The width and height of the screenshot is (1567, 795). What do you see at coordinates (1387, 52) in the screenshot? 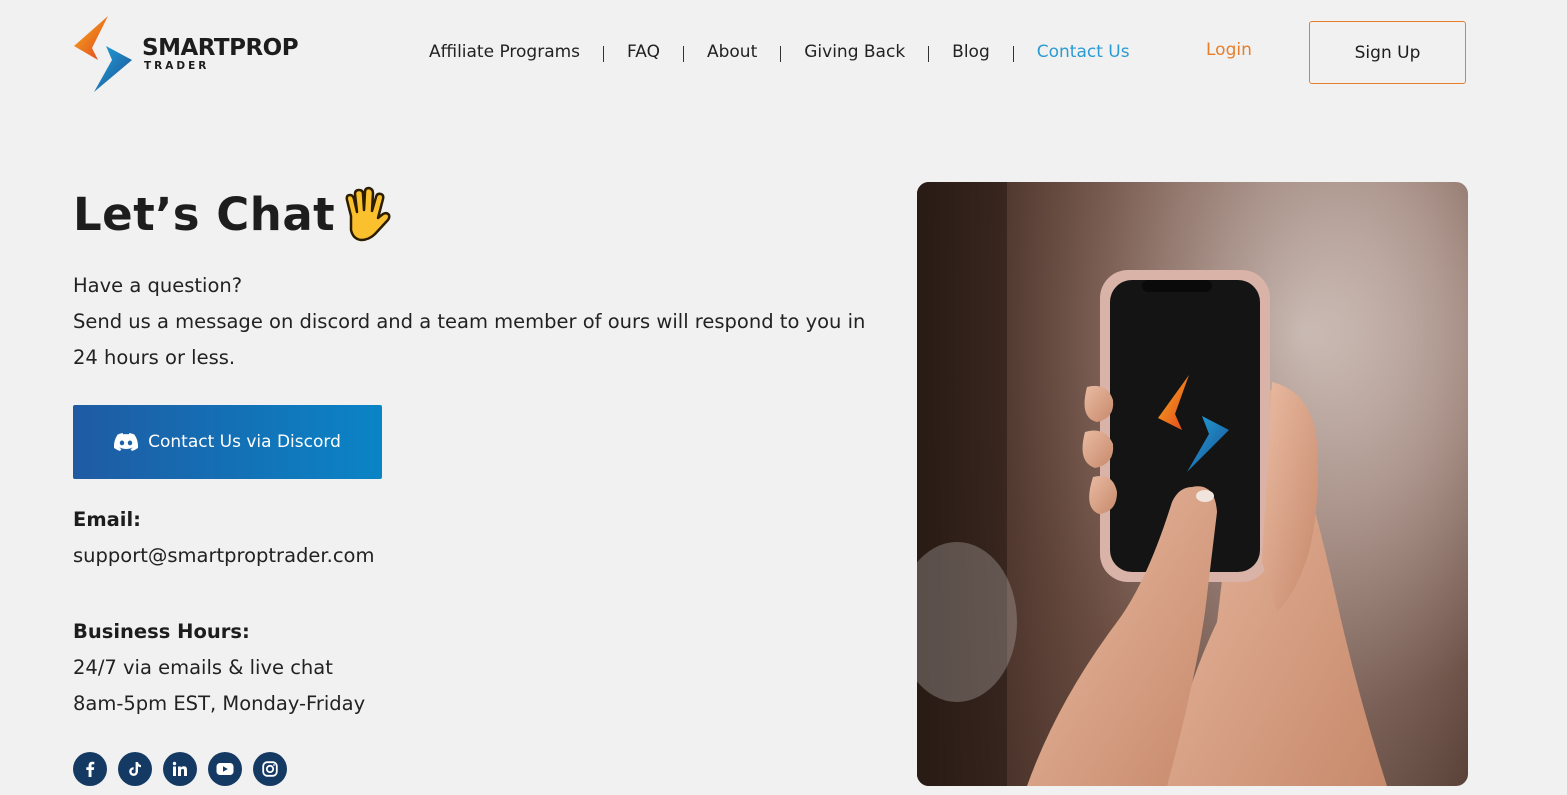
I see `sign-up-button: Sign Up` at bounding box center [1387, 52].